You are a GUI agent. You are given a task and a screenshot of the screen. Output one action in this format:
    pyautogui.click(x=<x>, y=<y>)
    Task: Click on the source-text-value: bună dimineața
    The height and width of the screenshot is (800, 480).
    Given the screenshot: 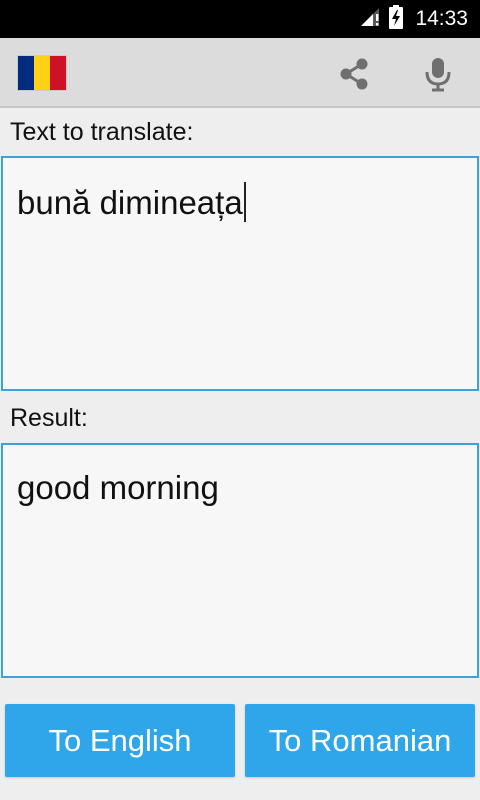 What is the action you would take?
    pyautogui.click(x=131, y=202)
    